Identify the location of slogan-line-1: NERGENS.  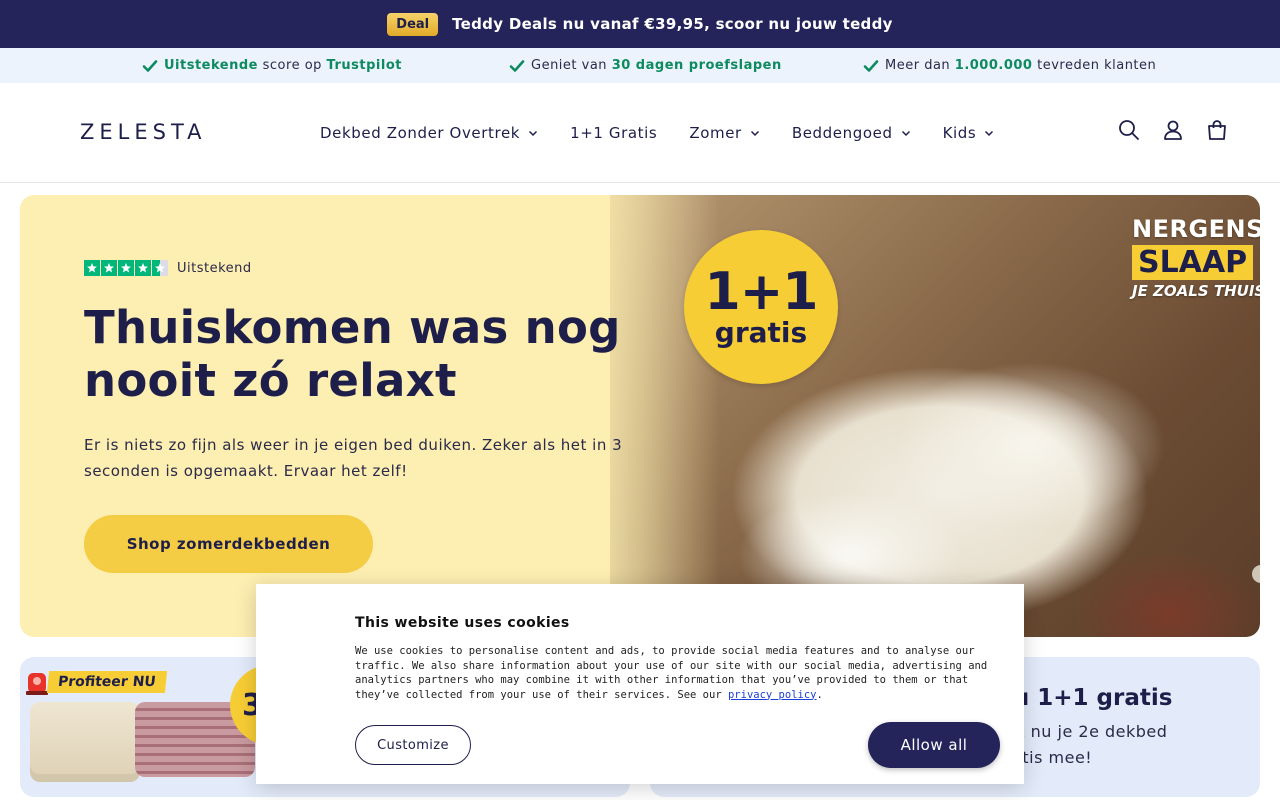
(1196, 229).